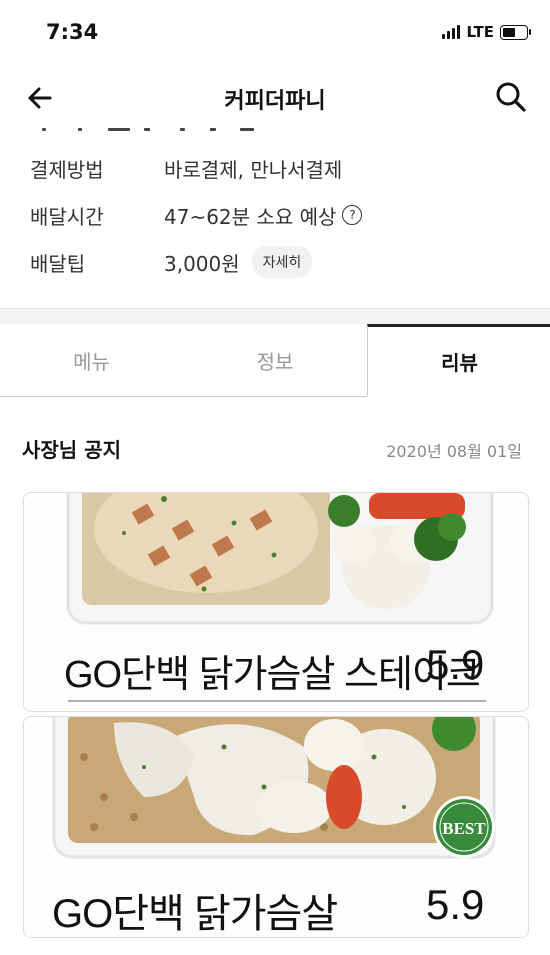 Image resolution: width=550 pixels, height=955 pixels. What do you see at coordinates (67, 216) in the screenshot?
I see `delivery-time-label: 배달시간` at bounding box center [67, 216].